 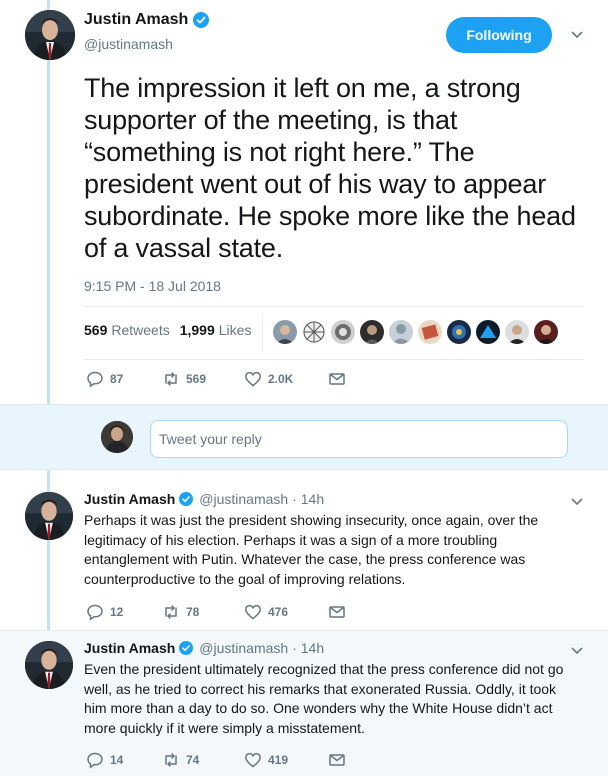 I want to click on tweet-actions: 12 78 476, so click(x=216, y=612).